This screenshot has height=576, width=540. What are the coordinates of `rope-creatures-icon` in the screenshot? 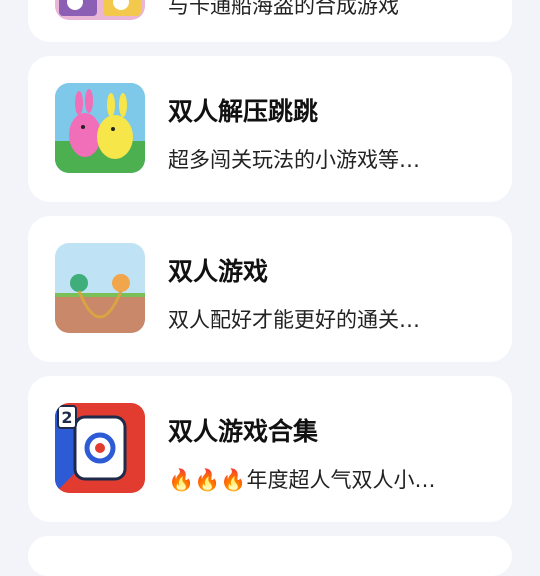 It's located at (100, 288).